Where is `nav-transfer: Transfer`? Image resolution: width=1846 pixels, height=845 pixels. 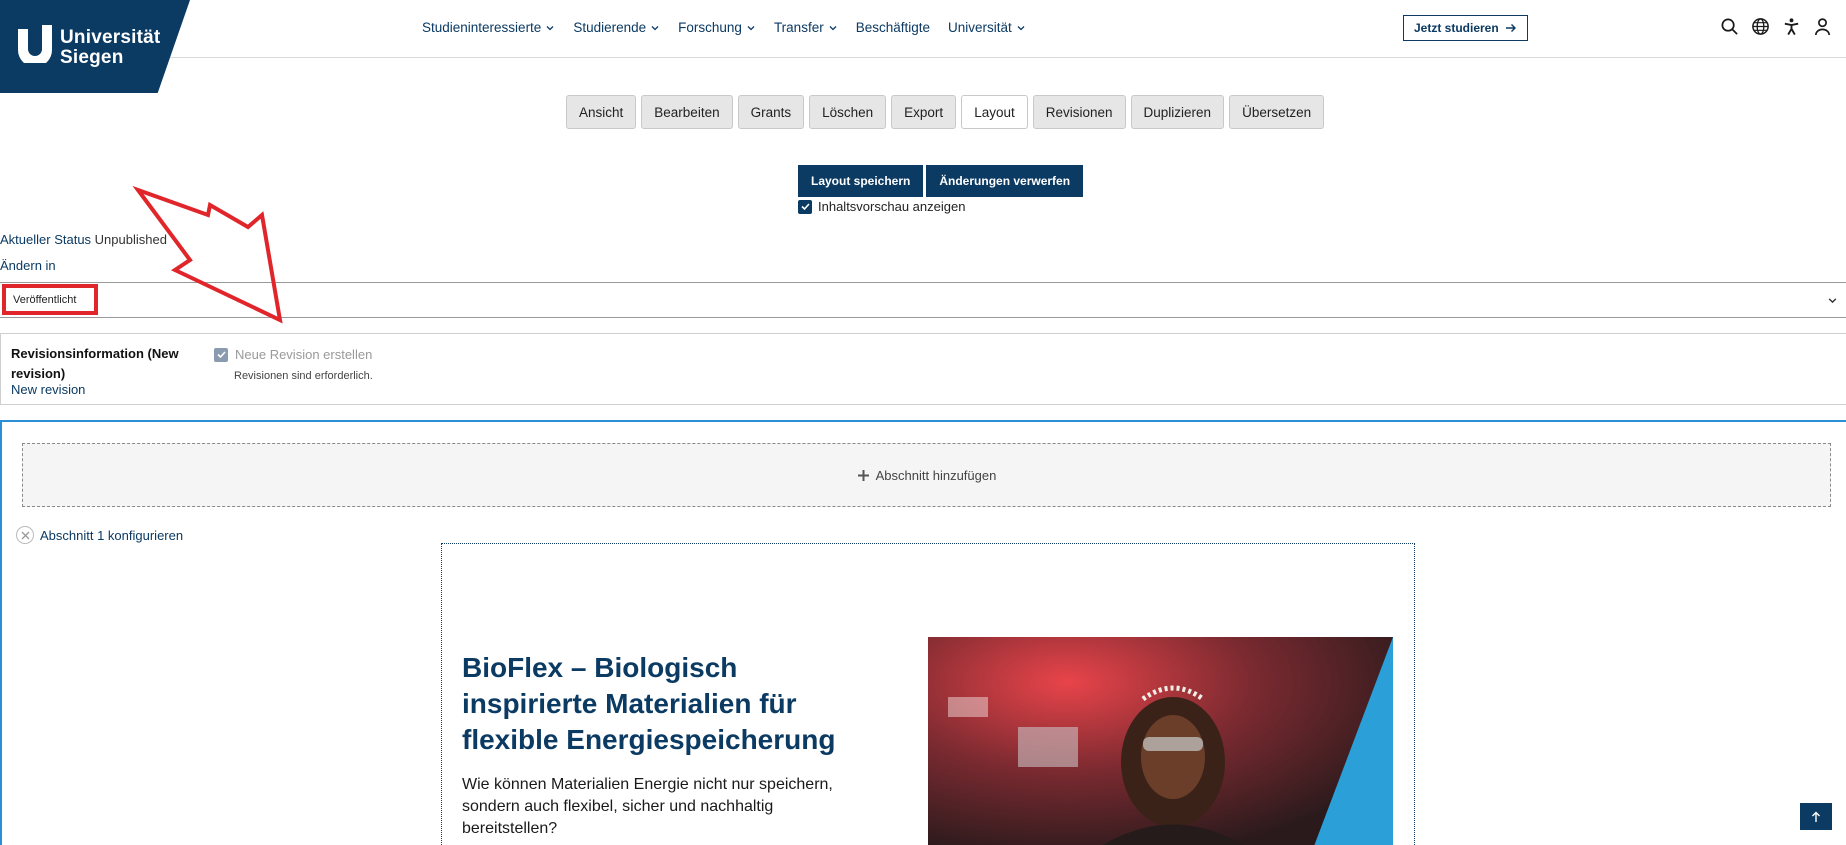 nav-transfer: Transfer is located at coordinates (806, 27).